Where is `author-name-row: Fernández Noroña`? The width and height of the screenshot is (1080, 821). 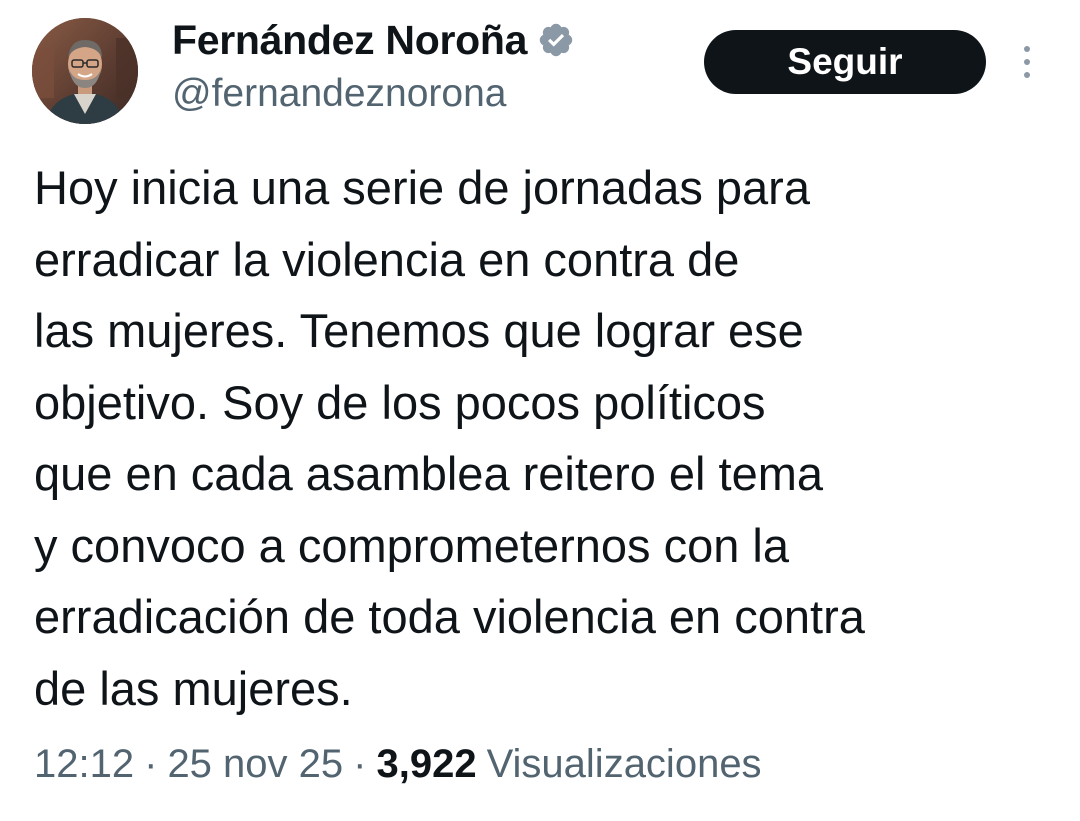
author-name-row: Fernández Noroña is located at coordinates (373, 40).